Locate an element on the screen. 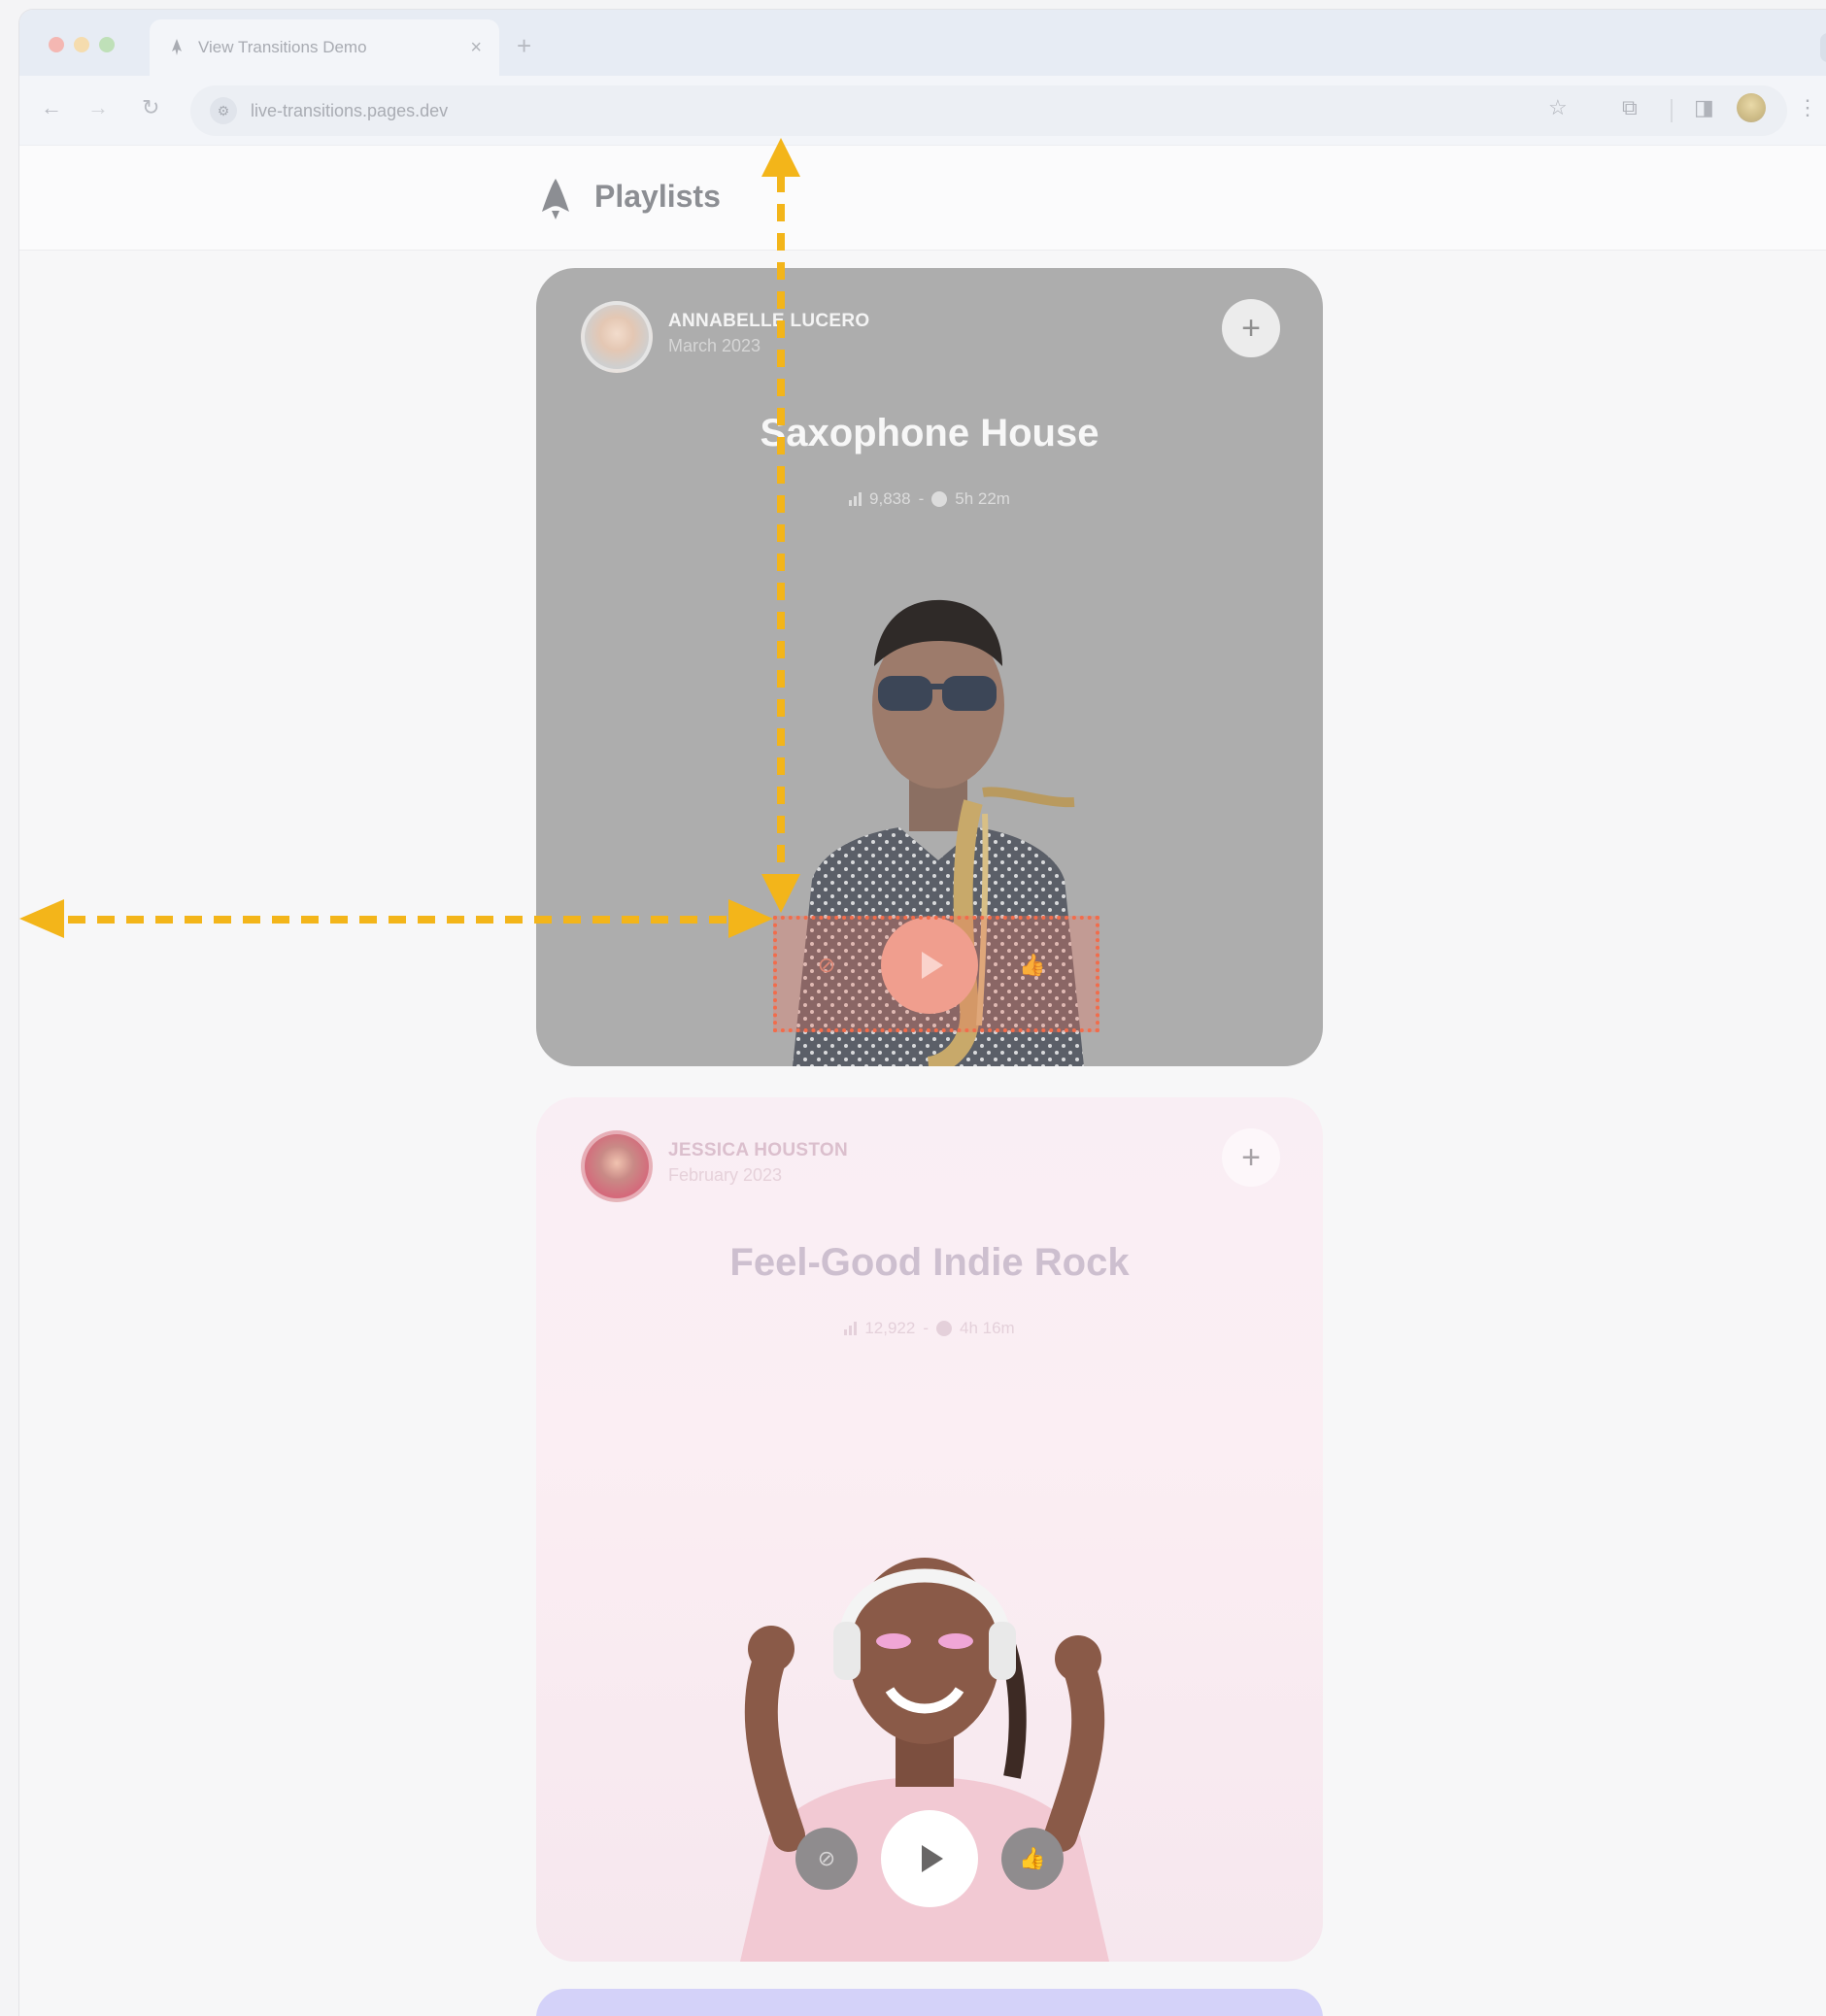 Image resolution: width=1826 pixels, height=2016 pixels. play-icon is located at coordinates (932, 1858).